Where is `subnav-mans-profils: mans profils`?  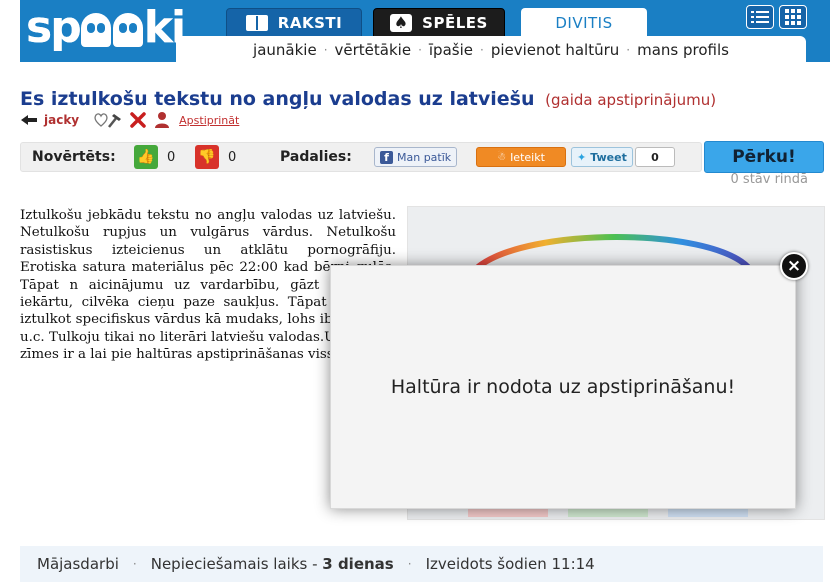
subnav-mans-profils: mans profils is located at coordinates (683, 50).